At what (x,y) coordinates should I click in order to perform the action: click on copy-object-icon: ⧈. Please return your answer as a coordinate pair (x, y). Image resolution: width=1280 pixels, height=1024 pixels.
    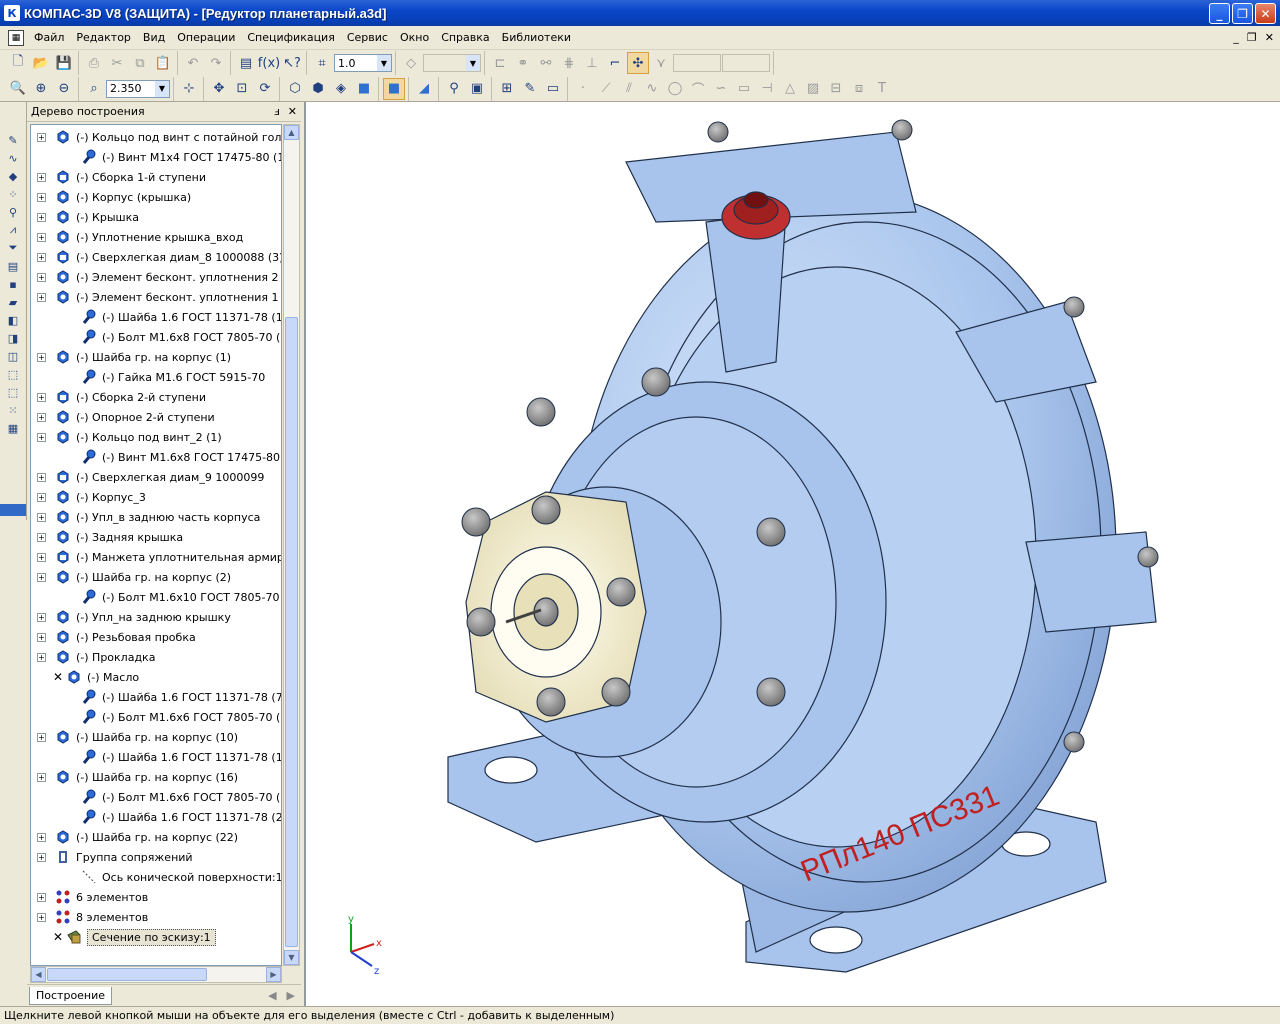
    Looking at the image, I should click on (859, 89).